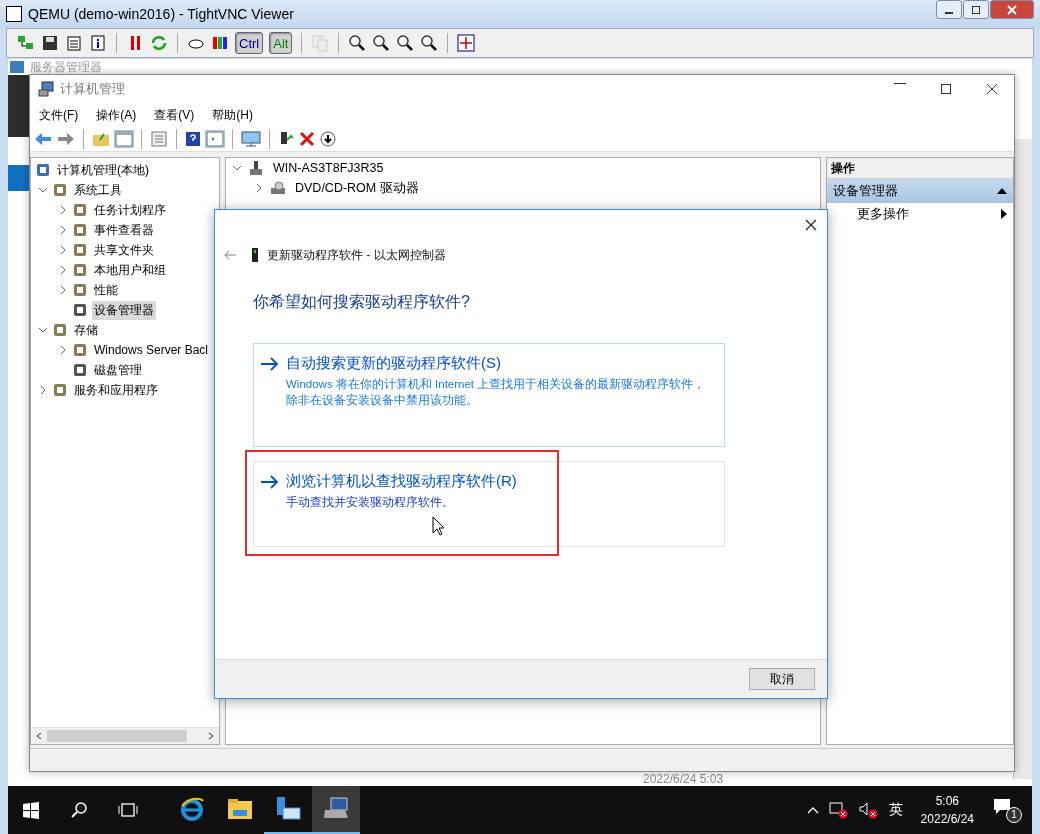 This screenshot has width=1040, height=834. I want to click on tree-item: 磁盘管理, so click(118, 370).